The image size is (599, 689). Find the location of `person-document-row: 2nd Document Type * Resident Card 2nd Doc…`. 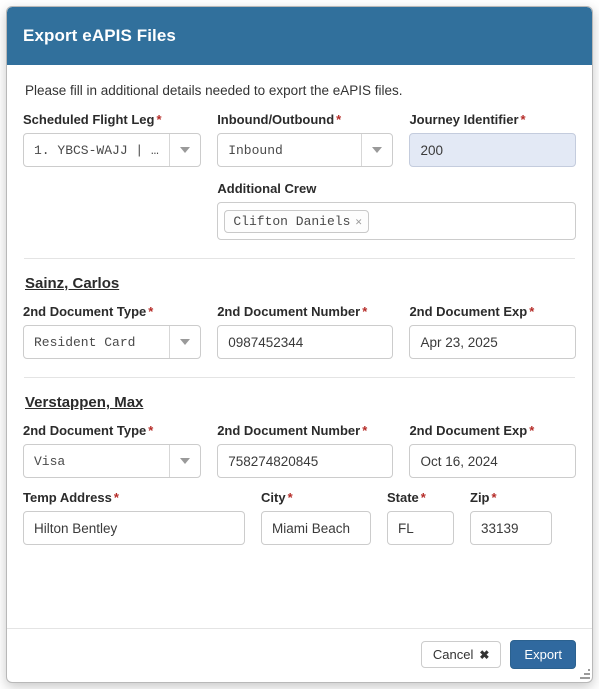

person-document-row: 2nd Document Type * Resident Card 2nd Doc… is located at coordinates (299, 331).